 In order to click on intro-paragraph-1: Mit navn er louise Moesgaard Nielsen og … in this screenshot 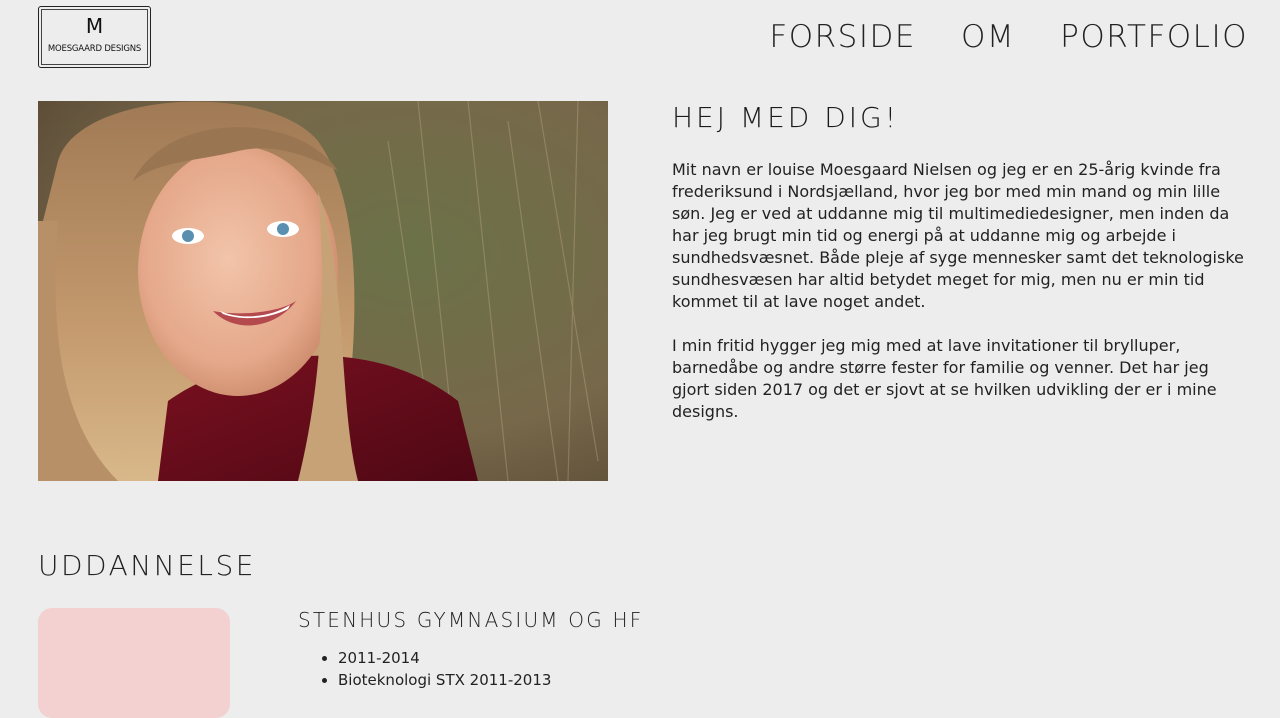, I will do `click(958, 235)`.